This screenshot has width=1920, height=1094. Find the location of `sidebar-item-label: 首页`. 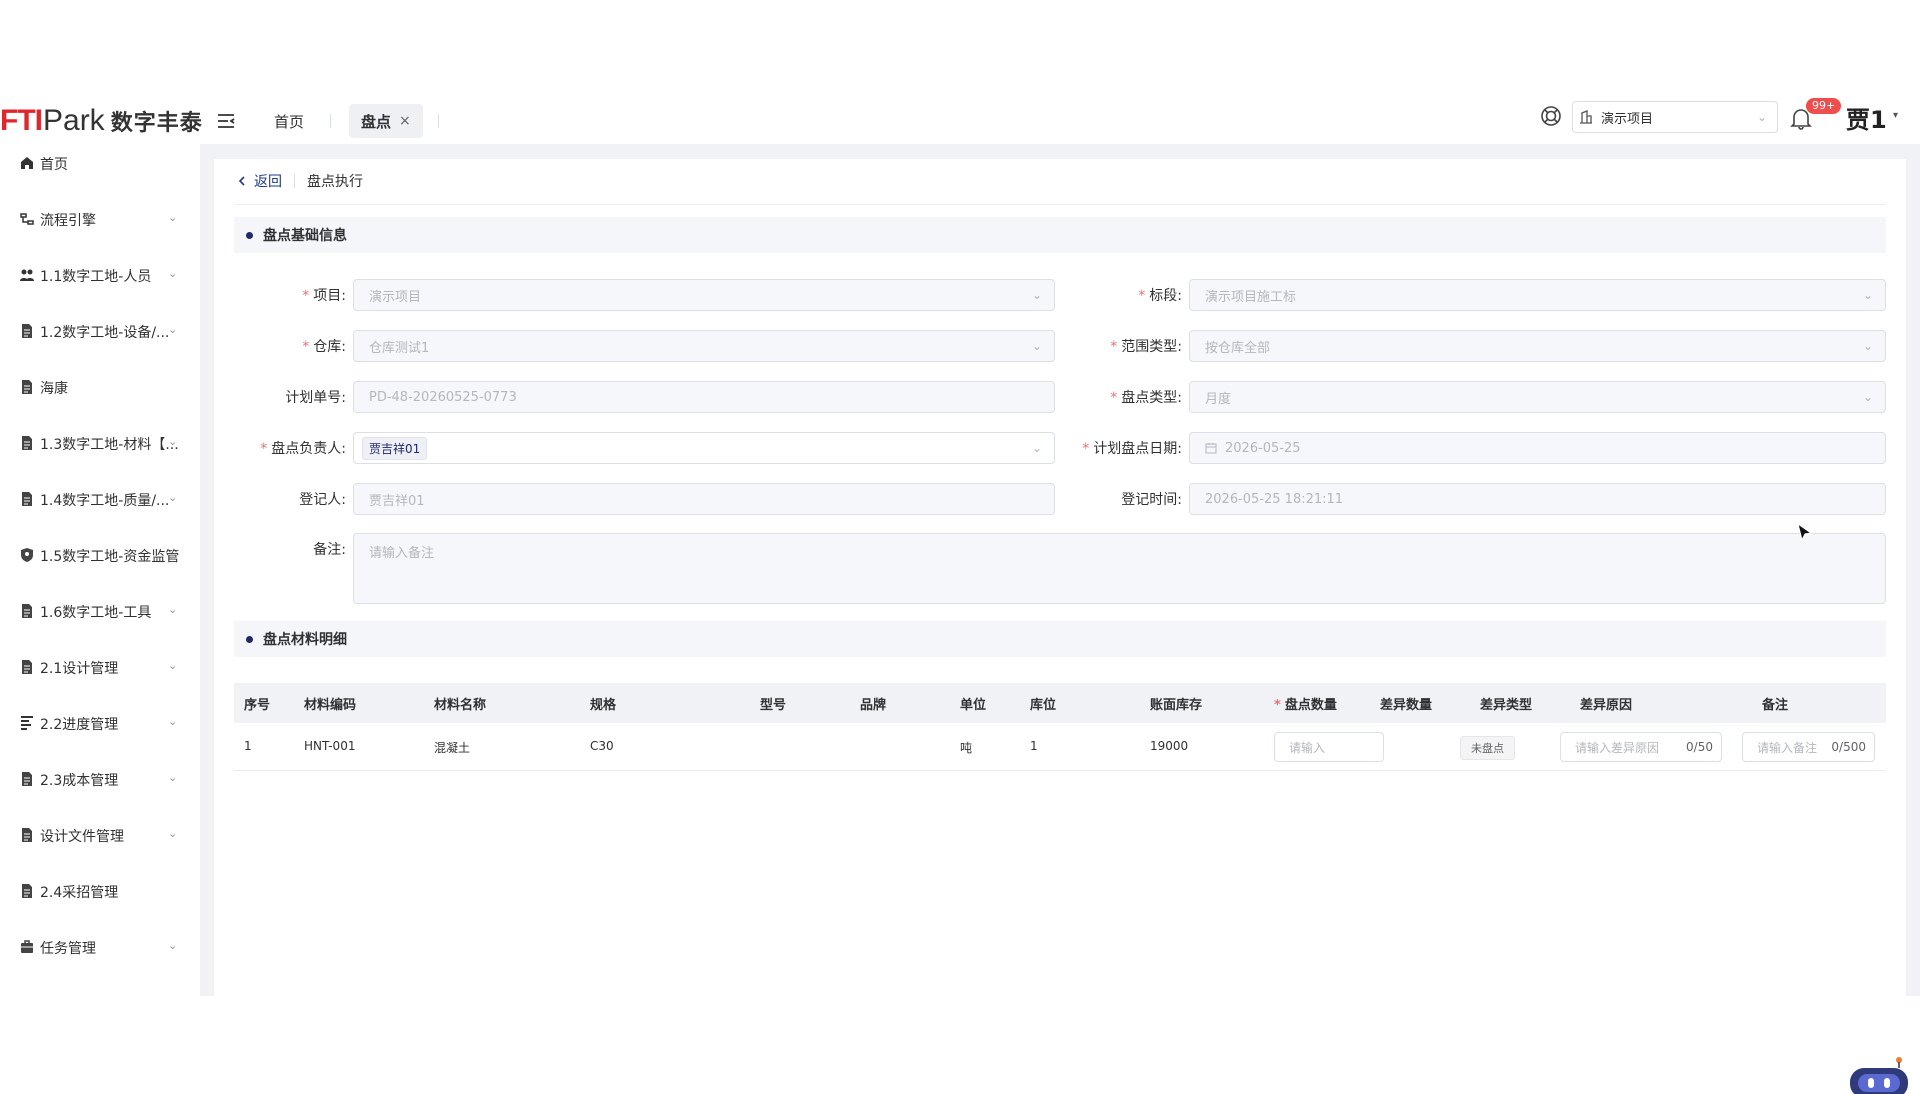

sidebar-item-label: 首页 is located at coordinates (54, 165).